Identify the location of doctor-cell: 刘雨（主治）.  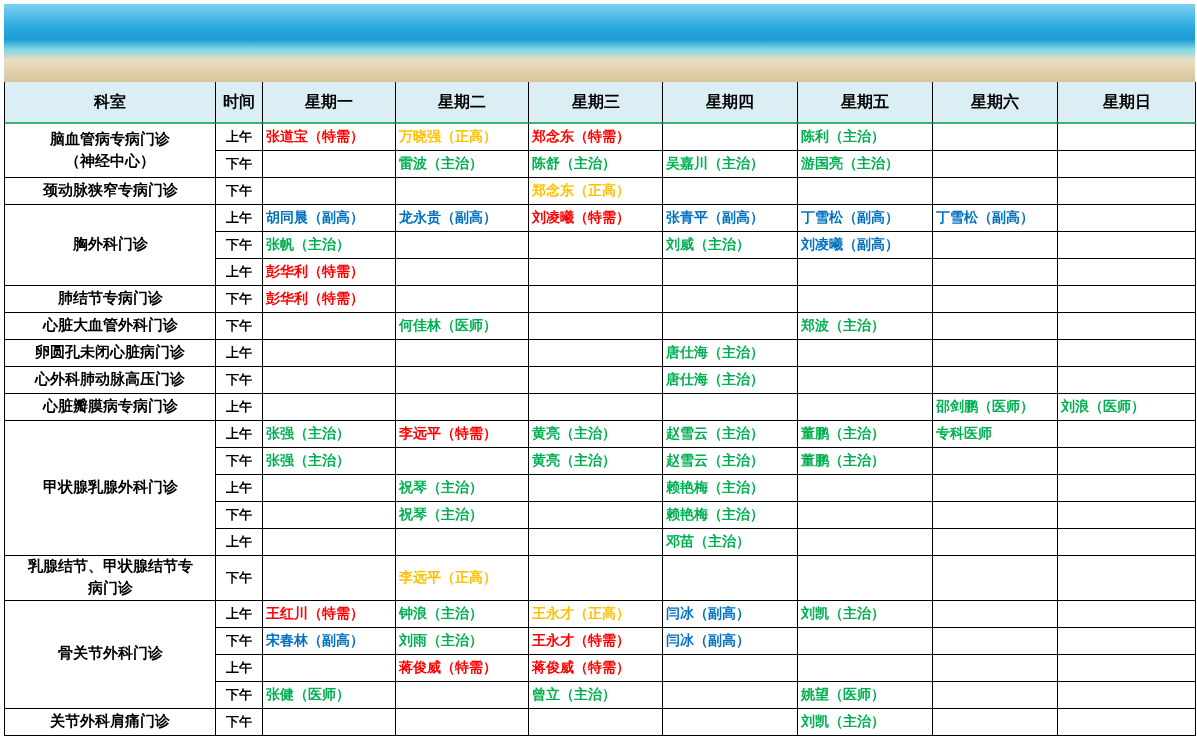
(462, 641).